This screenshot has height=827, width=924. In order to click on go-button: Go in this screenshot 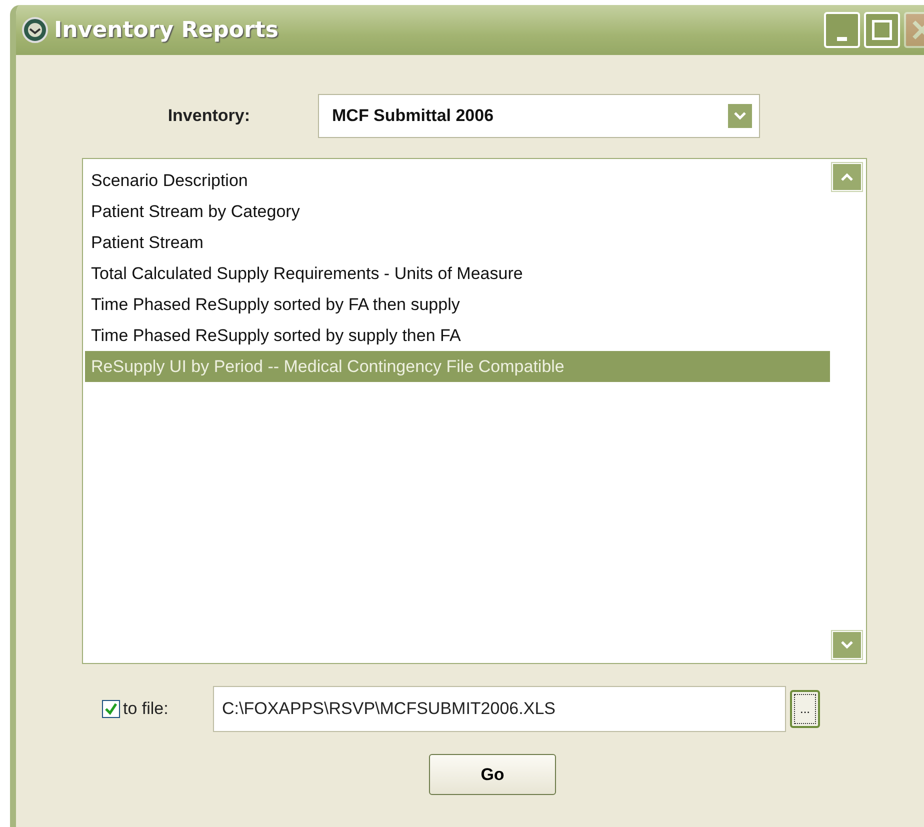, I will do `click(492, 774)`.